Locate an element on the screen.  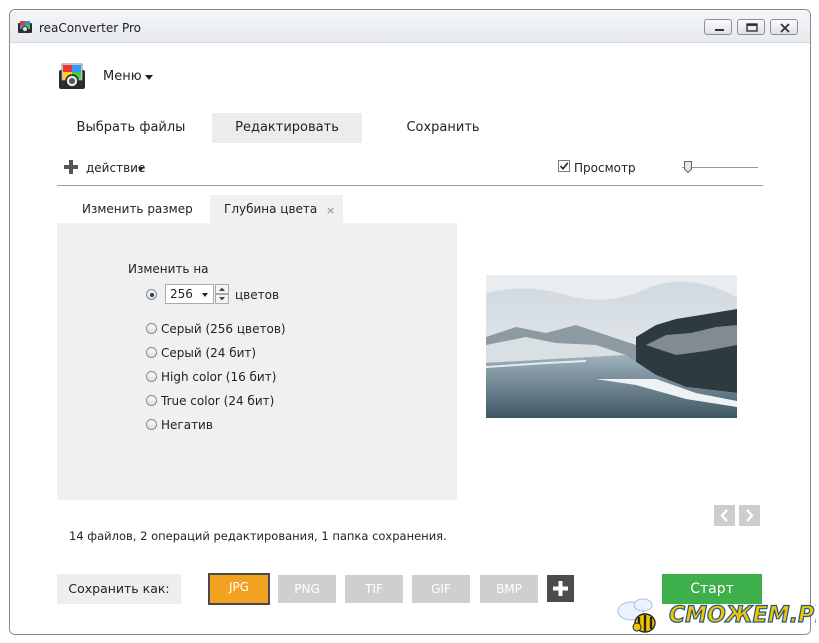
add-format-button is located at coordinates (560, 588).